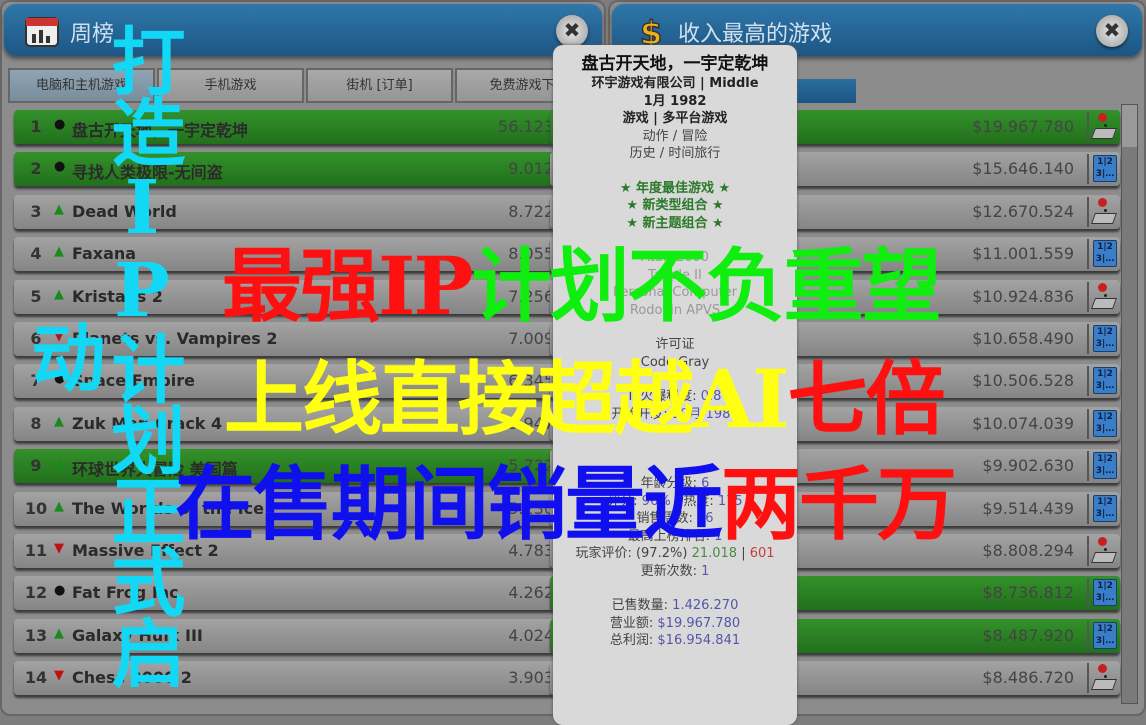 The image size is (1146, 725). I want to click on genre: 动作 / 冒险, so click(675, 136).